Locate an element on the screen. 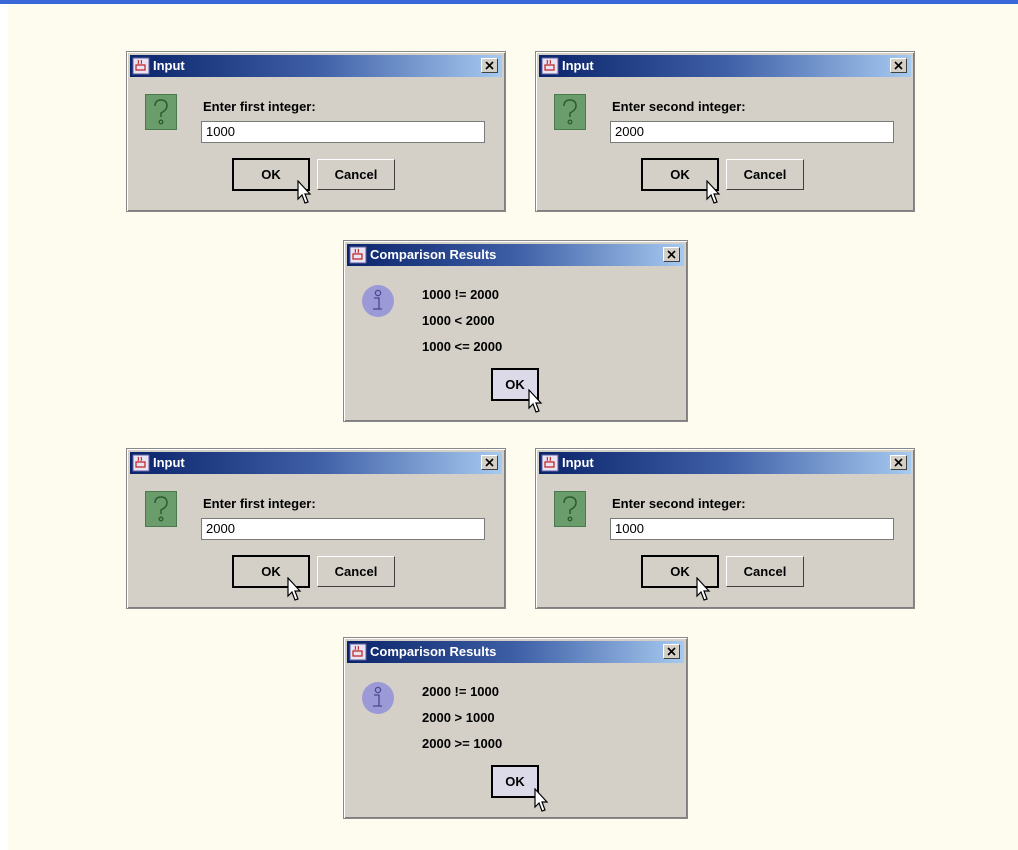 The image size is (1018, 850). comparison-line: 1000 != 2000 is located at coordinates (460, 294).